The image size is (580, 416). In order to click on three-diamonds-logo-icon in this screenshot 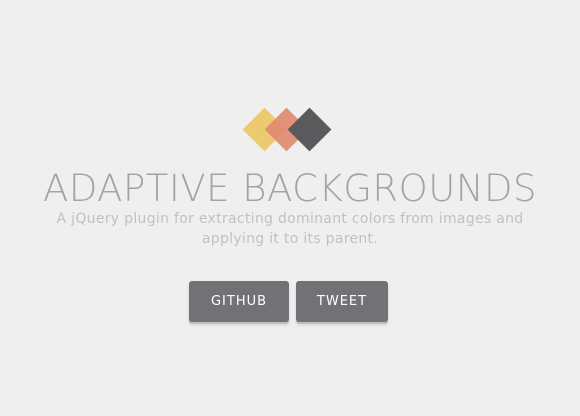, I will do `click(290, 129)`.